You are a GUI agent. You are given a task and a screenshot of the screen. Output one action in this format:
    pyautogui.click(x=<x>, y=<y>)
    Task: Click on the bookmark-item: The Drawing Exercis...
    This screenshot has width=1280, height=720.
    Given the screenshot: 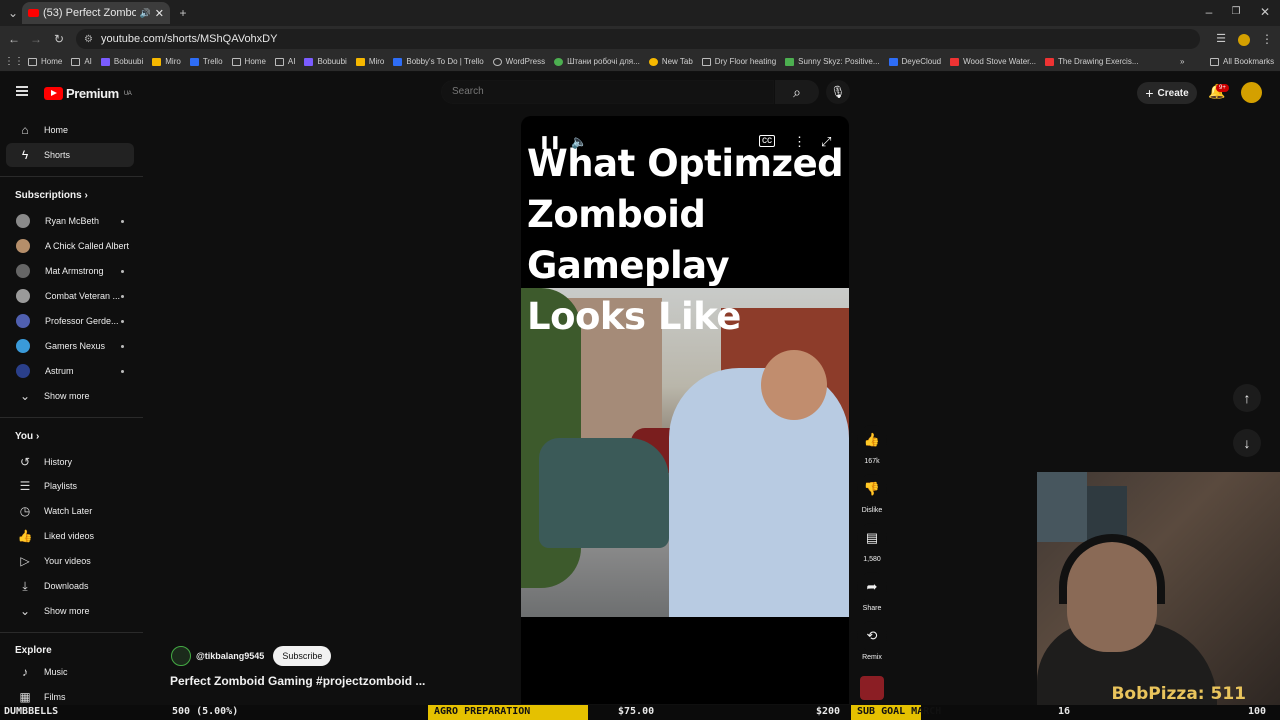 What is the action you would take?
    pyautogui.click(x=1092, y=61)
    